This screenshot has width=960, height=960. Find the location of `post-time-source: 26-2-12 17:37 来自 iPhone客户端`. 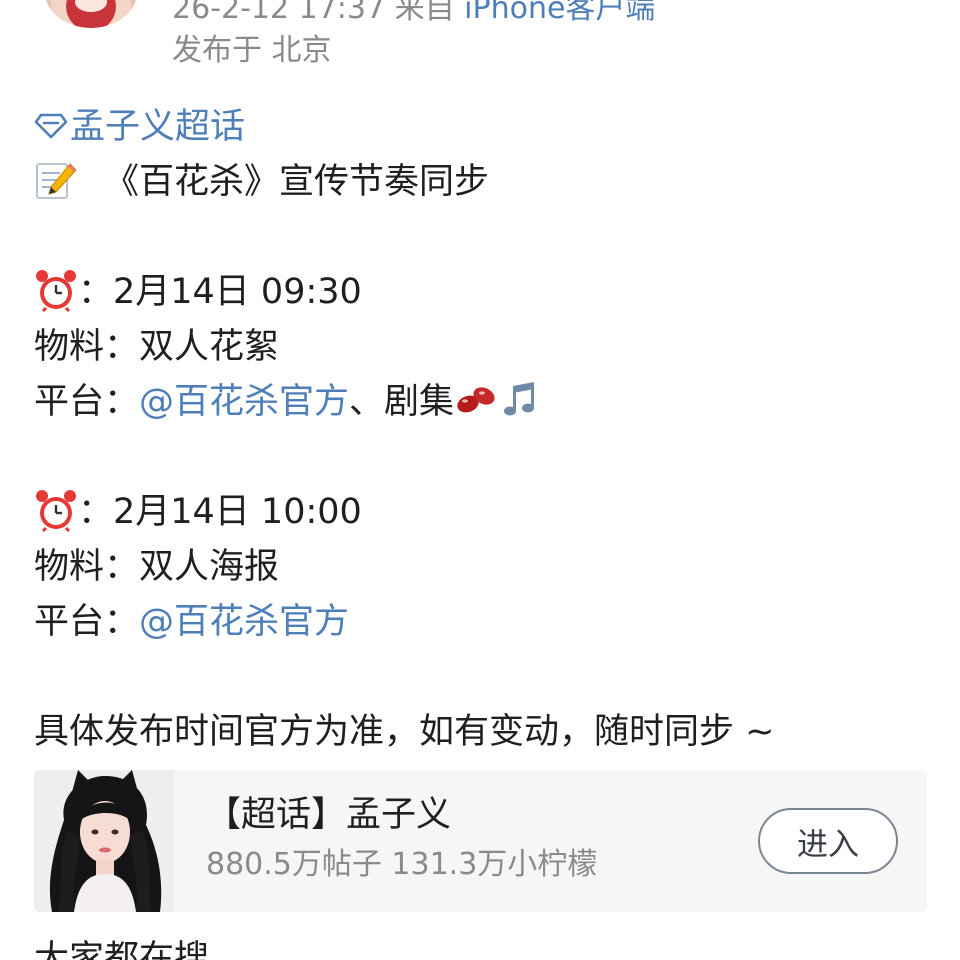

post-time-source: 26-2-12 17:37 来自 iPhone客户端 is located at coordinates (413, 12).